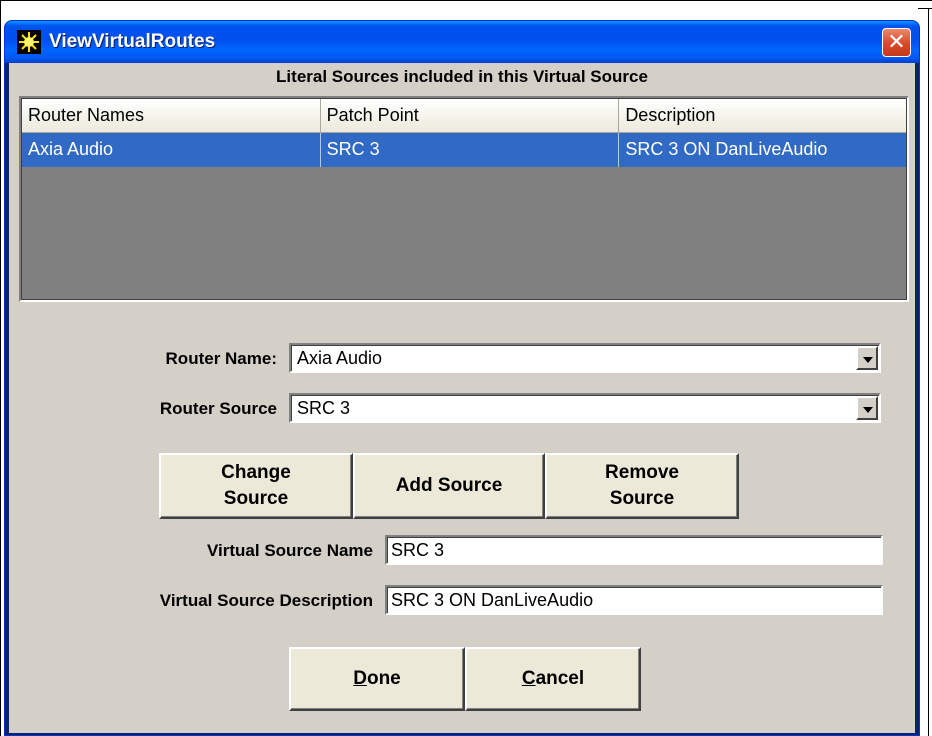  I want to click on router-source-value: SRC 3, so click(324, 408).